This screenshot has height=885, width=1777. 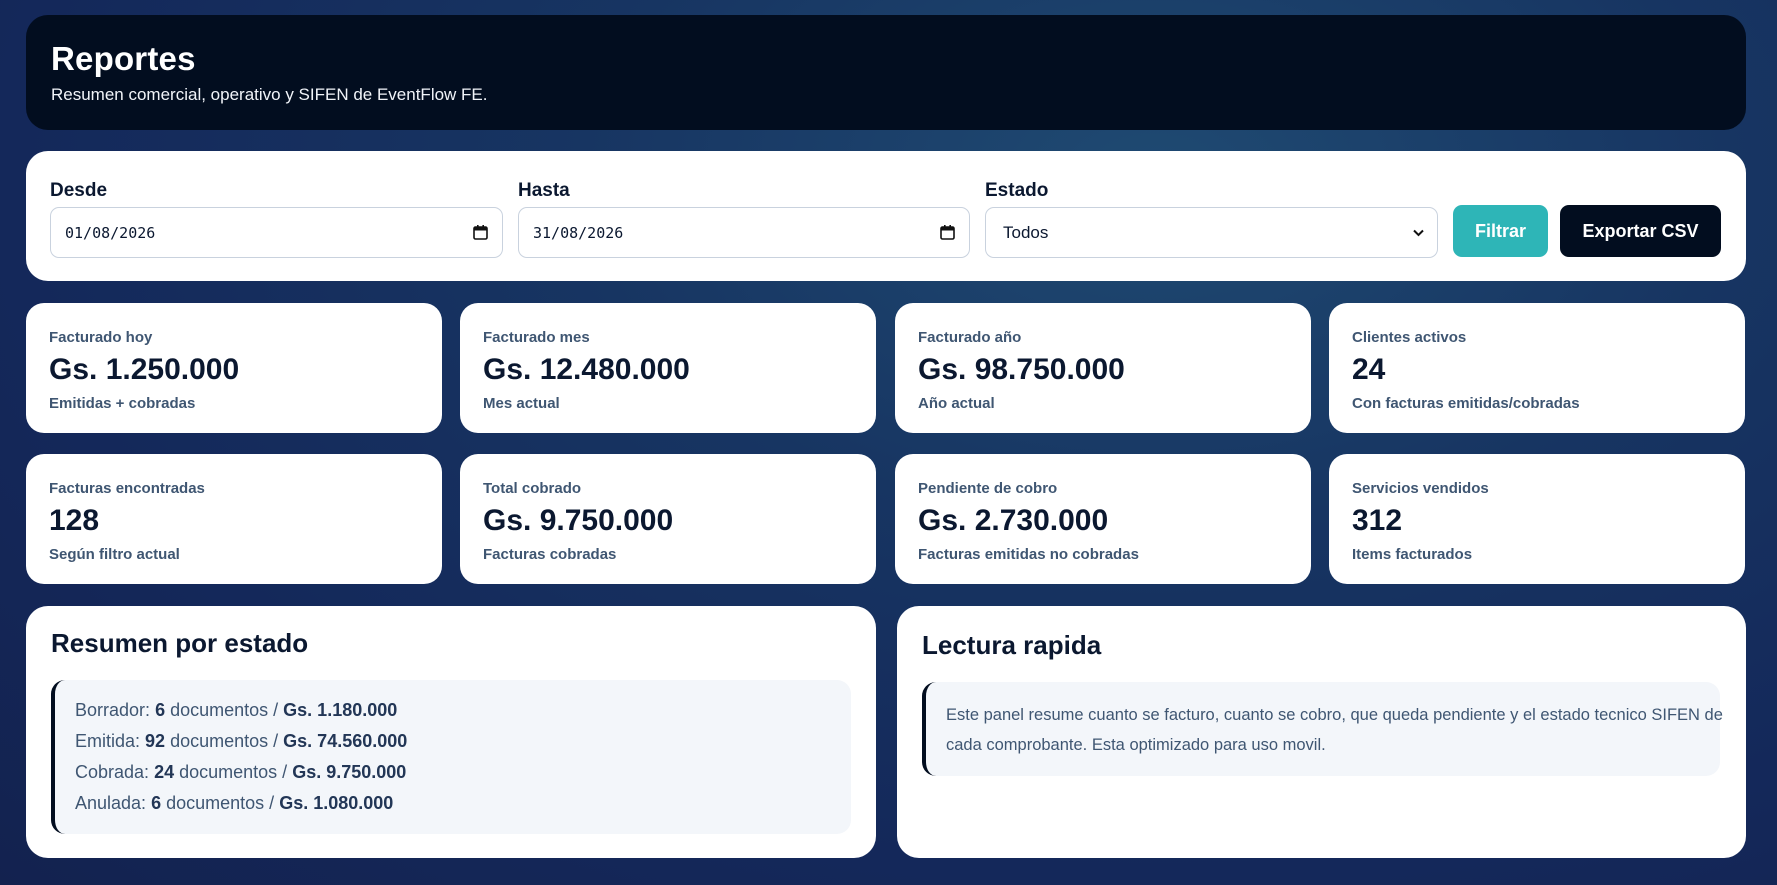 I want to click on kpi-value: 24, so click(x=1369, y=369).